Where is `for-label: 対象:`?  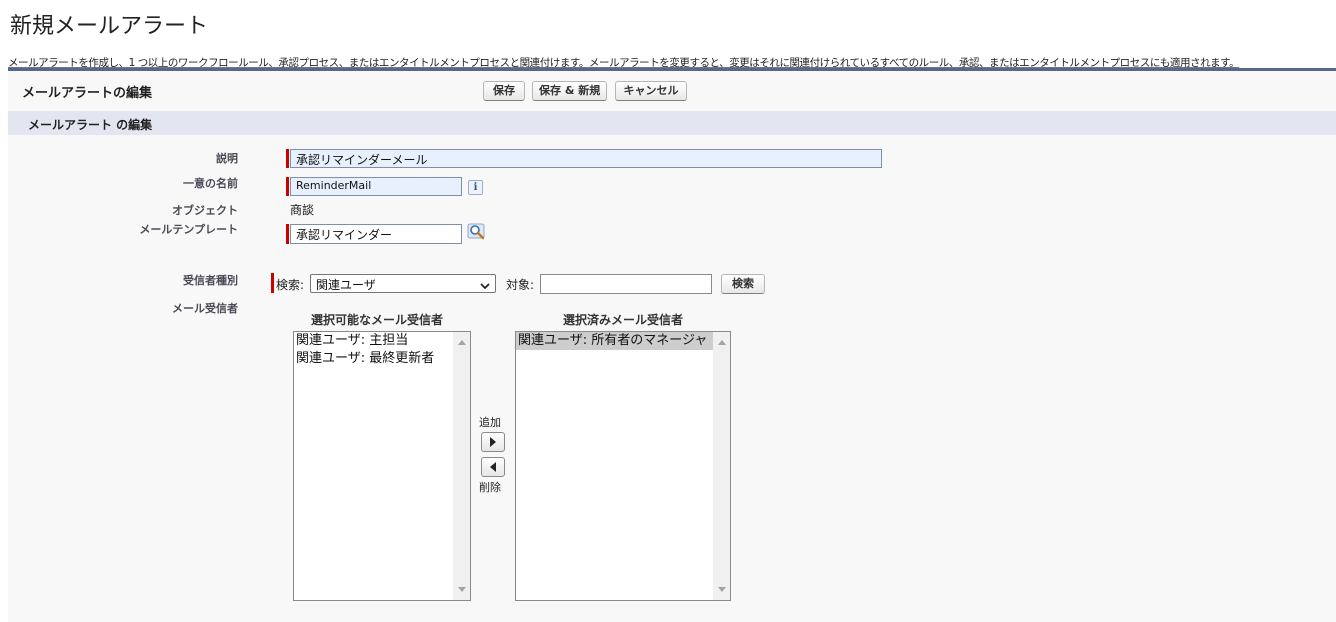 for-label: 対象: is located at coordinates (520, 285).